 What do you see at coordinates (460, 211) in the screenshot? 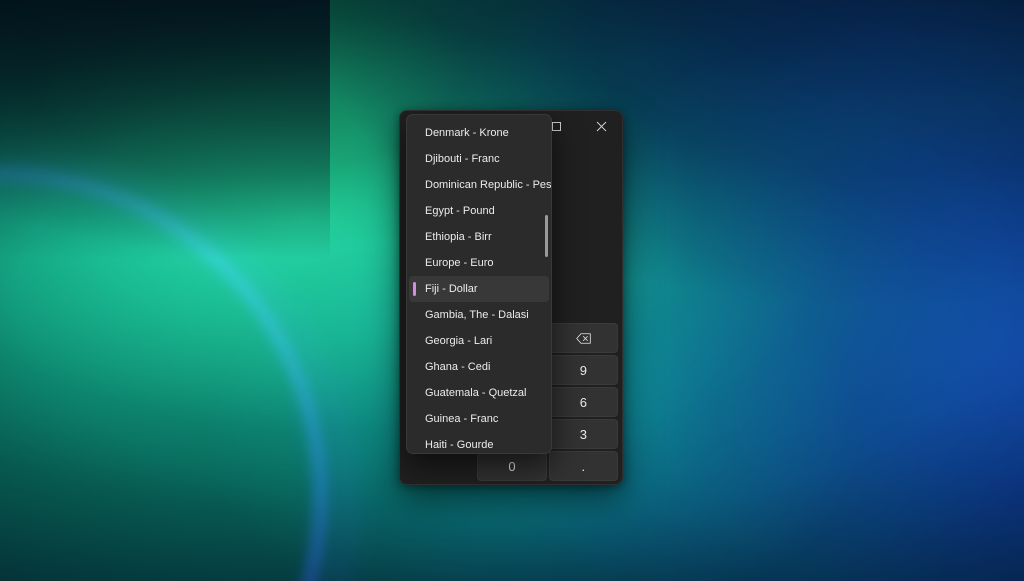
I see `currency-list-item-label: Egypt - Pound` at bounding box center [460, 211].